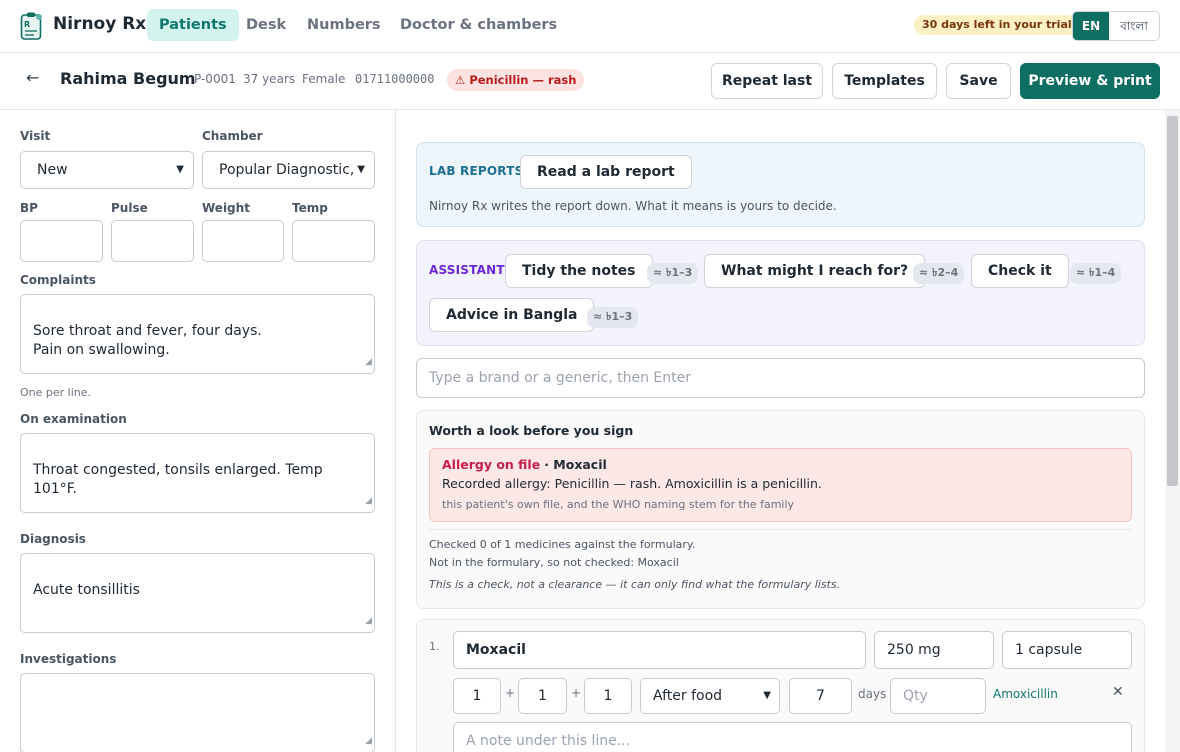  What do you see at coordinates (107, 170) in the screenshot?
I see `visit-select: New ▼` at bounding box center [107, 170].